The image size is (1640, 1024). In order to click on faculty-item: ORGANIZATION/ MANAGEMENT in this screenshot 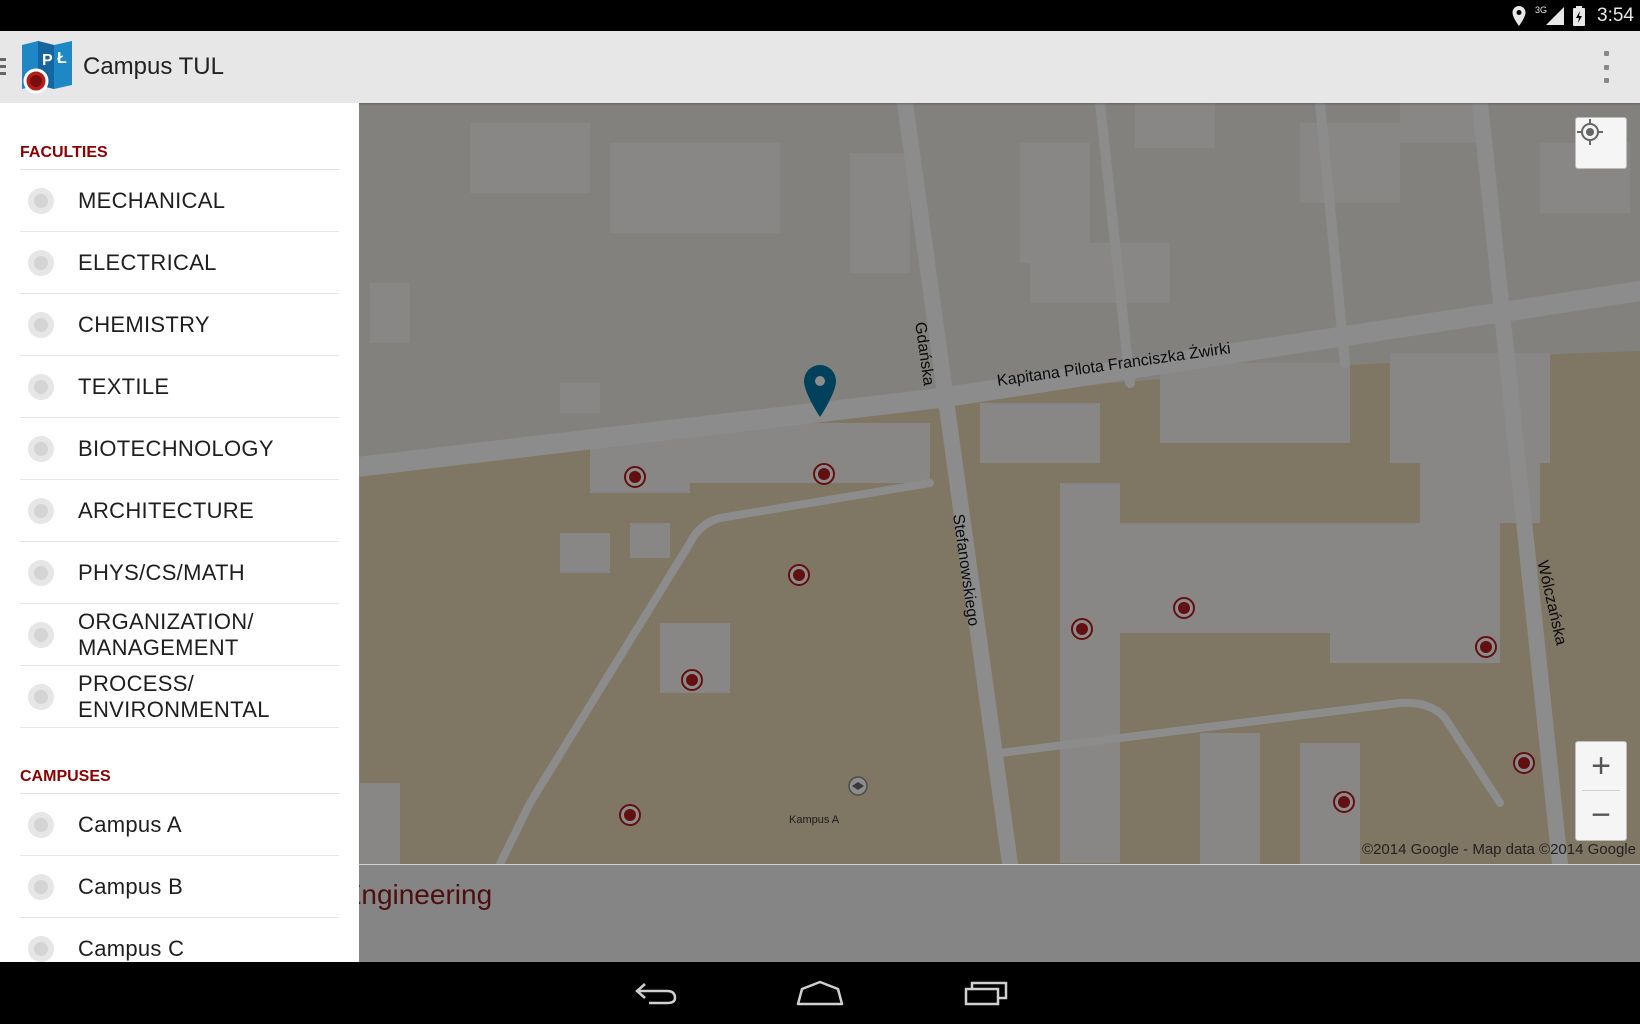, I will do `click(179, 635)`.